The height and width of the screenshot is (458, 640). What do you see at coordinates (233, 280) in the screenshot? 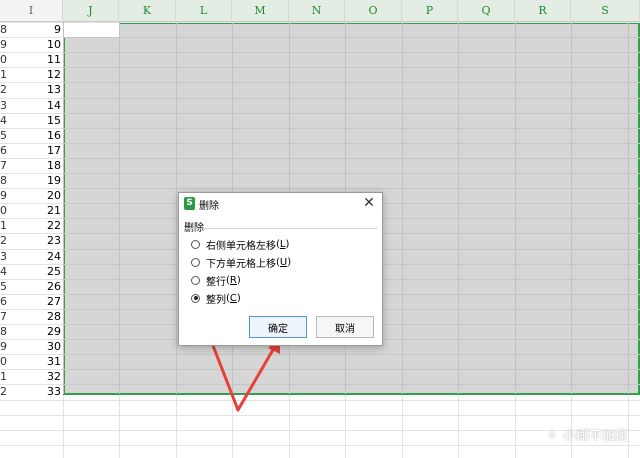
I see `option-shortcut: R` at bounding box center [233, 280].